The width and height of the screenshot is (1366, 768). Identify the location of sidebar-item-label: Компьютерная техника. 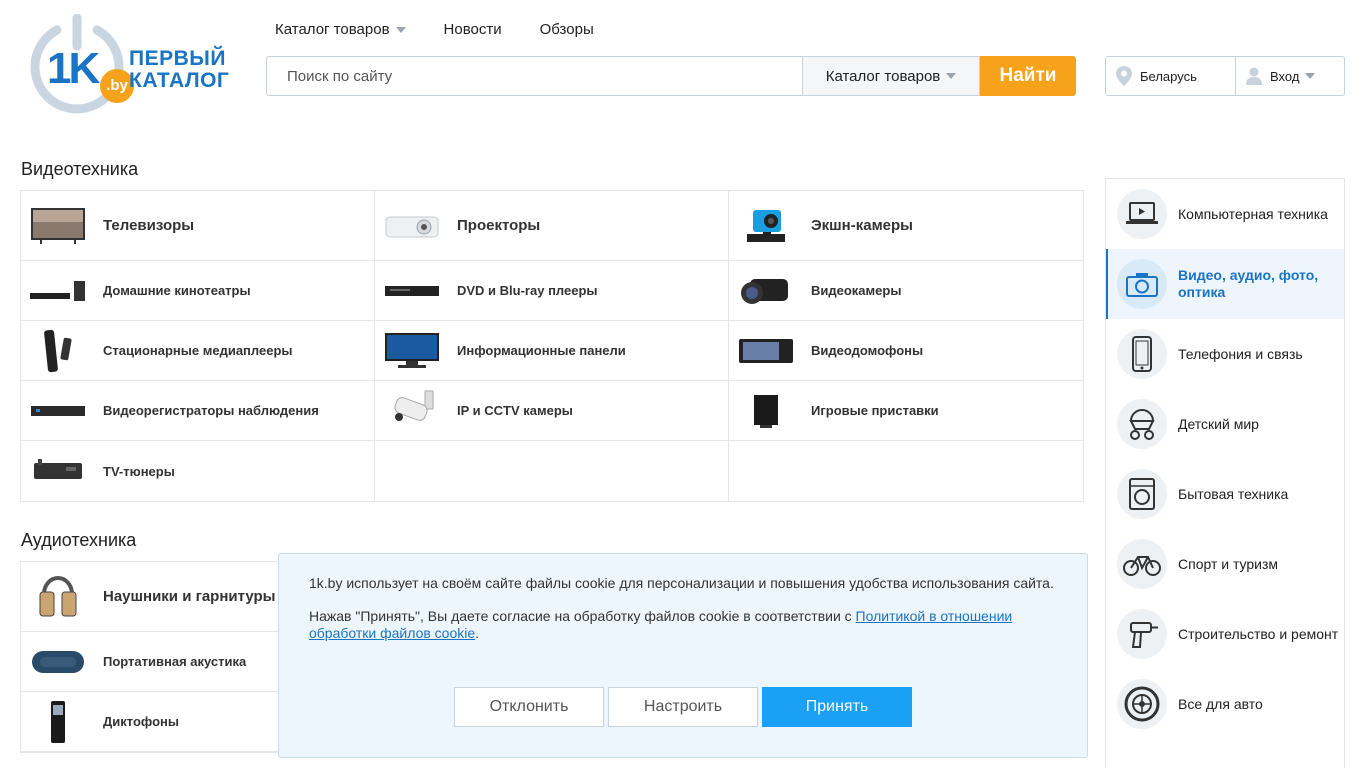
(1253, 213).